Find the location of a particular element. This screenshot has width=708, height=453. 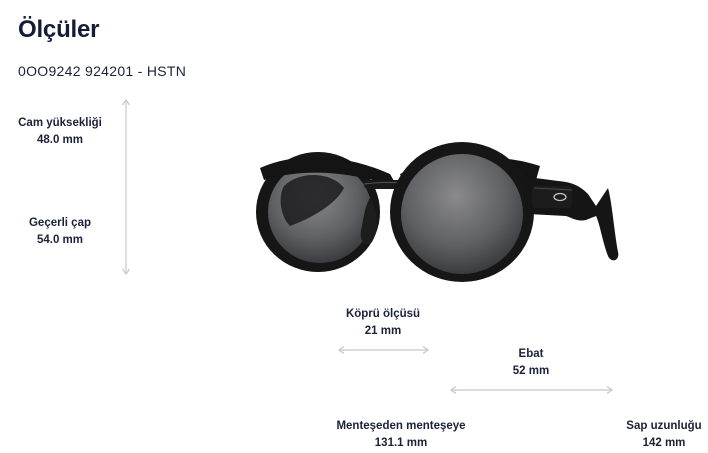

lens-height-value: 48.0 mm is located at coordinates (60, 140).